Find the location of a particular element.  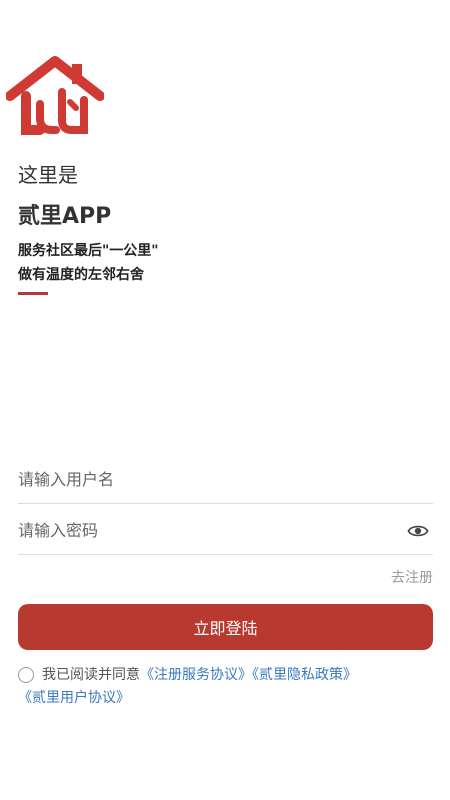

agreement-block: 我已阅读并同意《注册服务协议》《贰里隐私政策》《贰里用户协议》 is located at coordinates (225, 687).